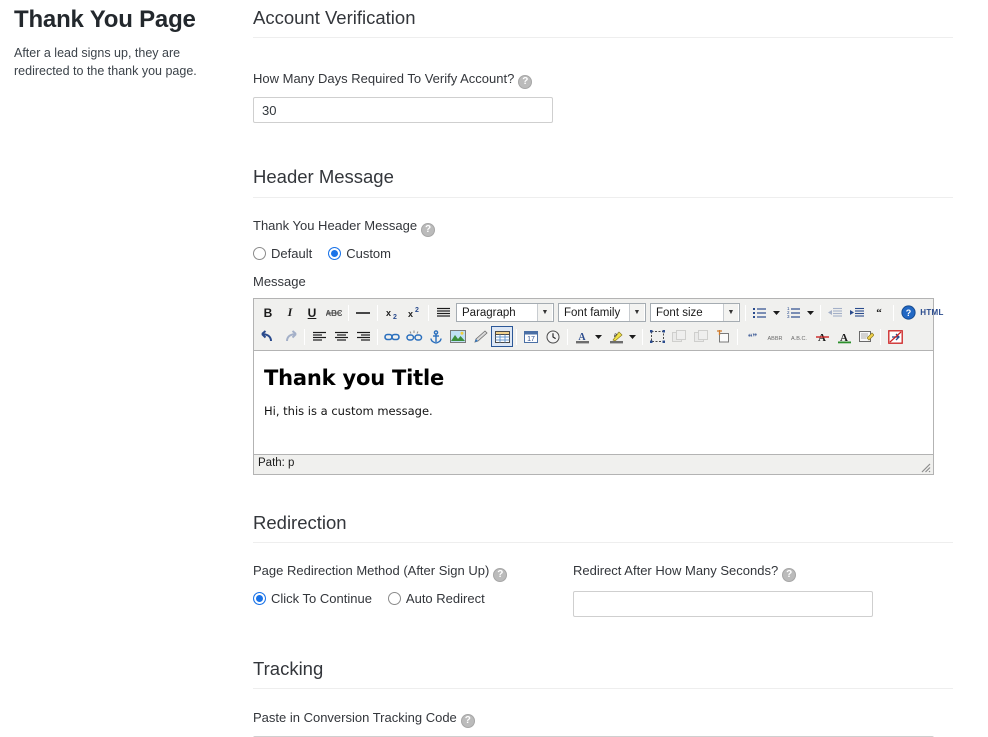 The height and width of the screenshot is (737, 988). I want to click on bullet-list-icon, so click(760, 312).